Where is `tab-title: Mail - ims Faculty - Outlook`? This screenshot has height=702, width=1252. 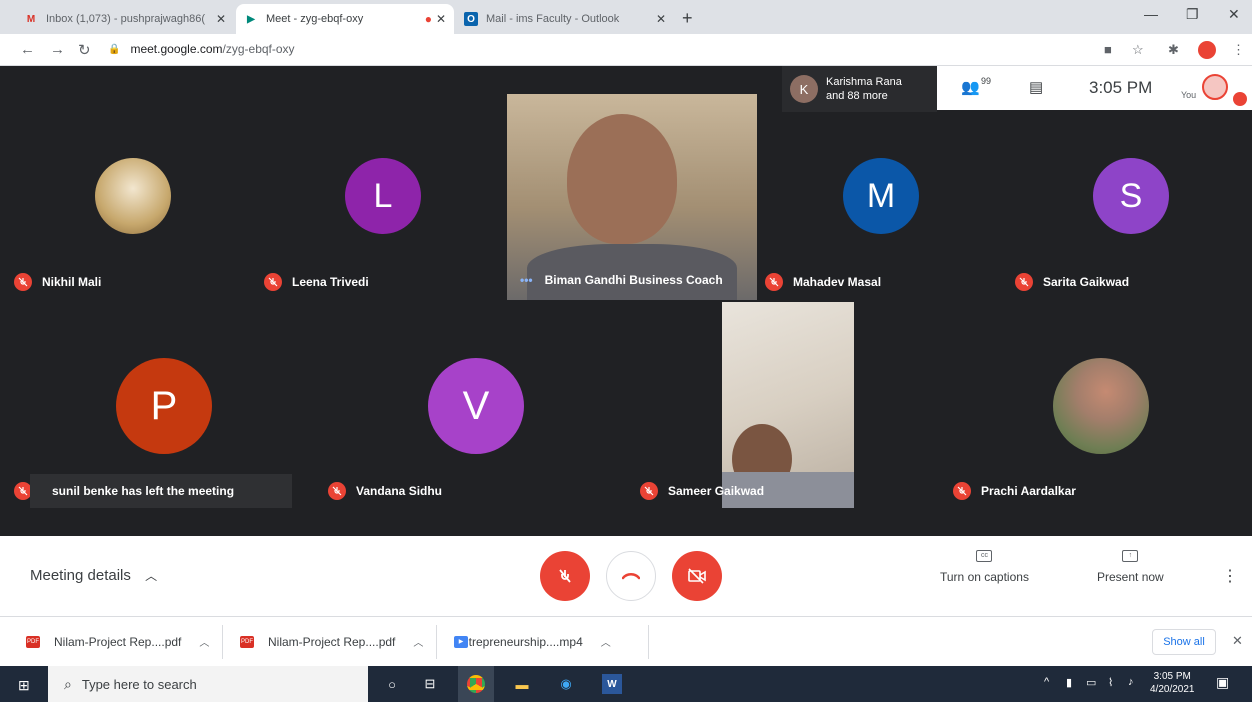
tab-title: Mail - ims Faculty - Outlook is located at coordinates (553, 19).